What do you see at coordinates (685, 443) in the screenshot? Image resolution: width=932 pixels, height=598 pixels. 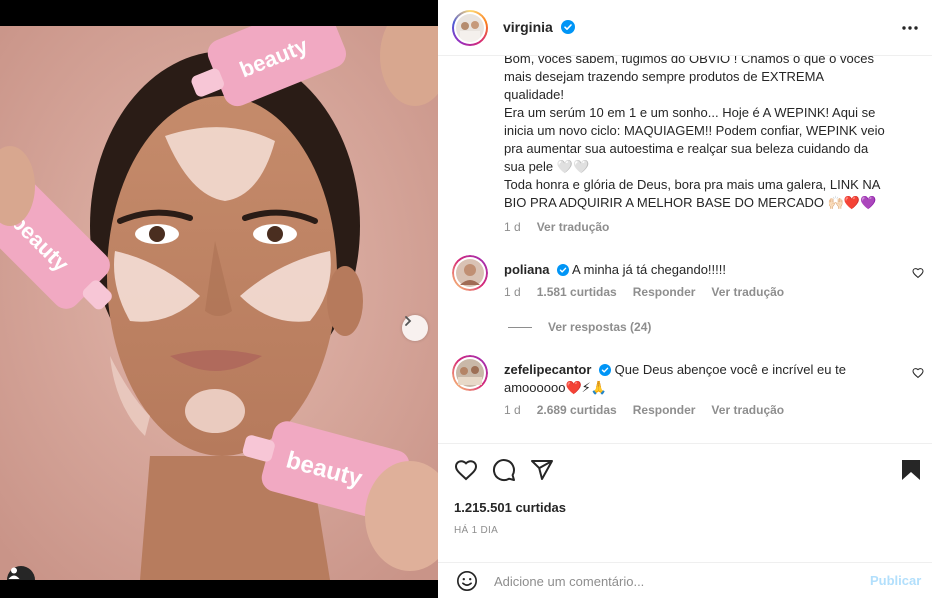 I see `actions-divider` at bounding box center [685, 443].